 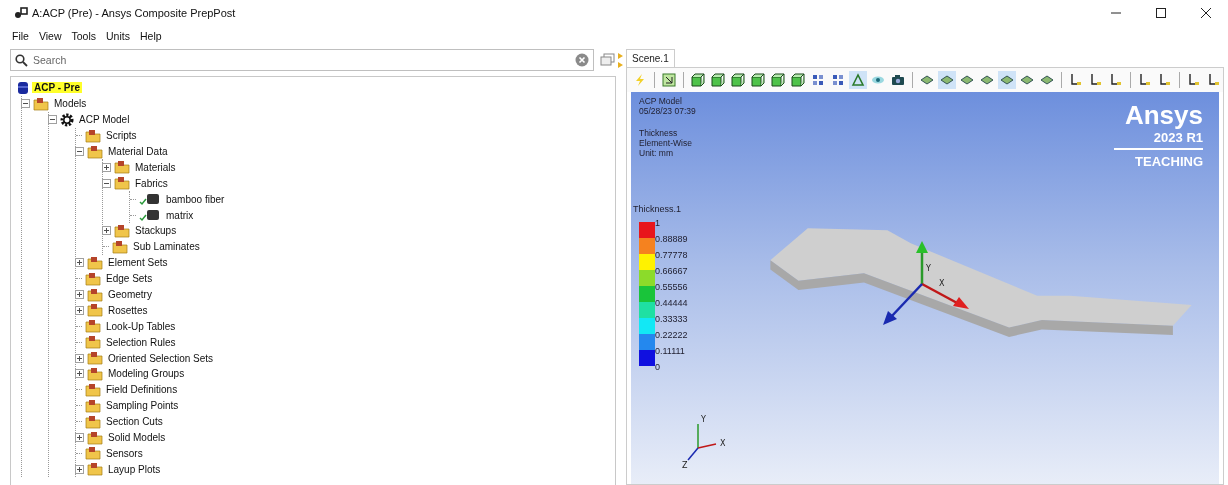 I want to click on tree-item: Scripts, so click(x=121, y=136).